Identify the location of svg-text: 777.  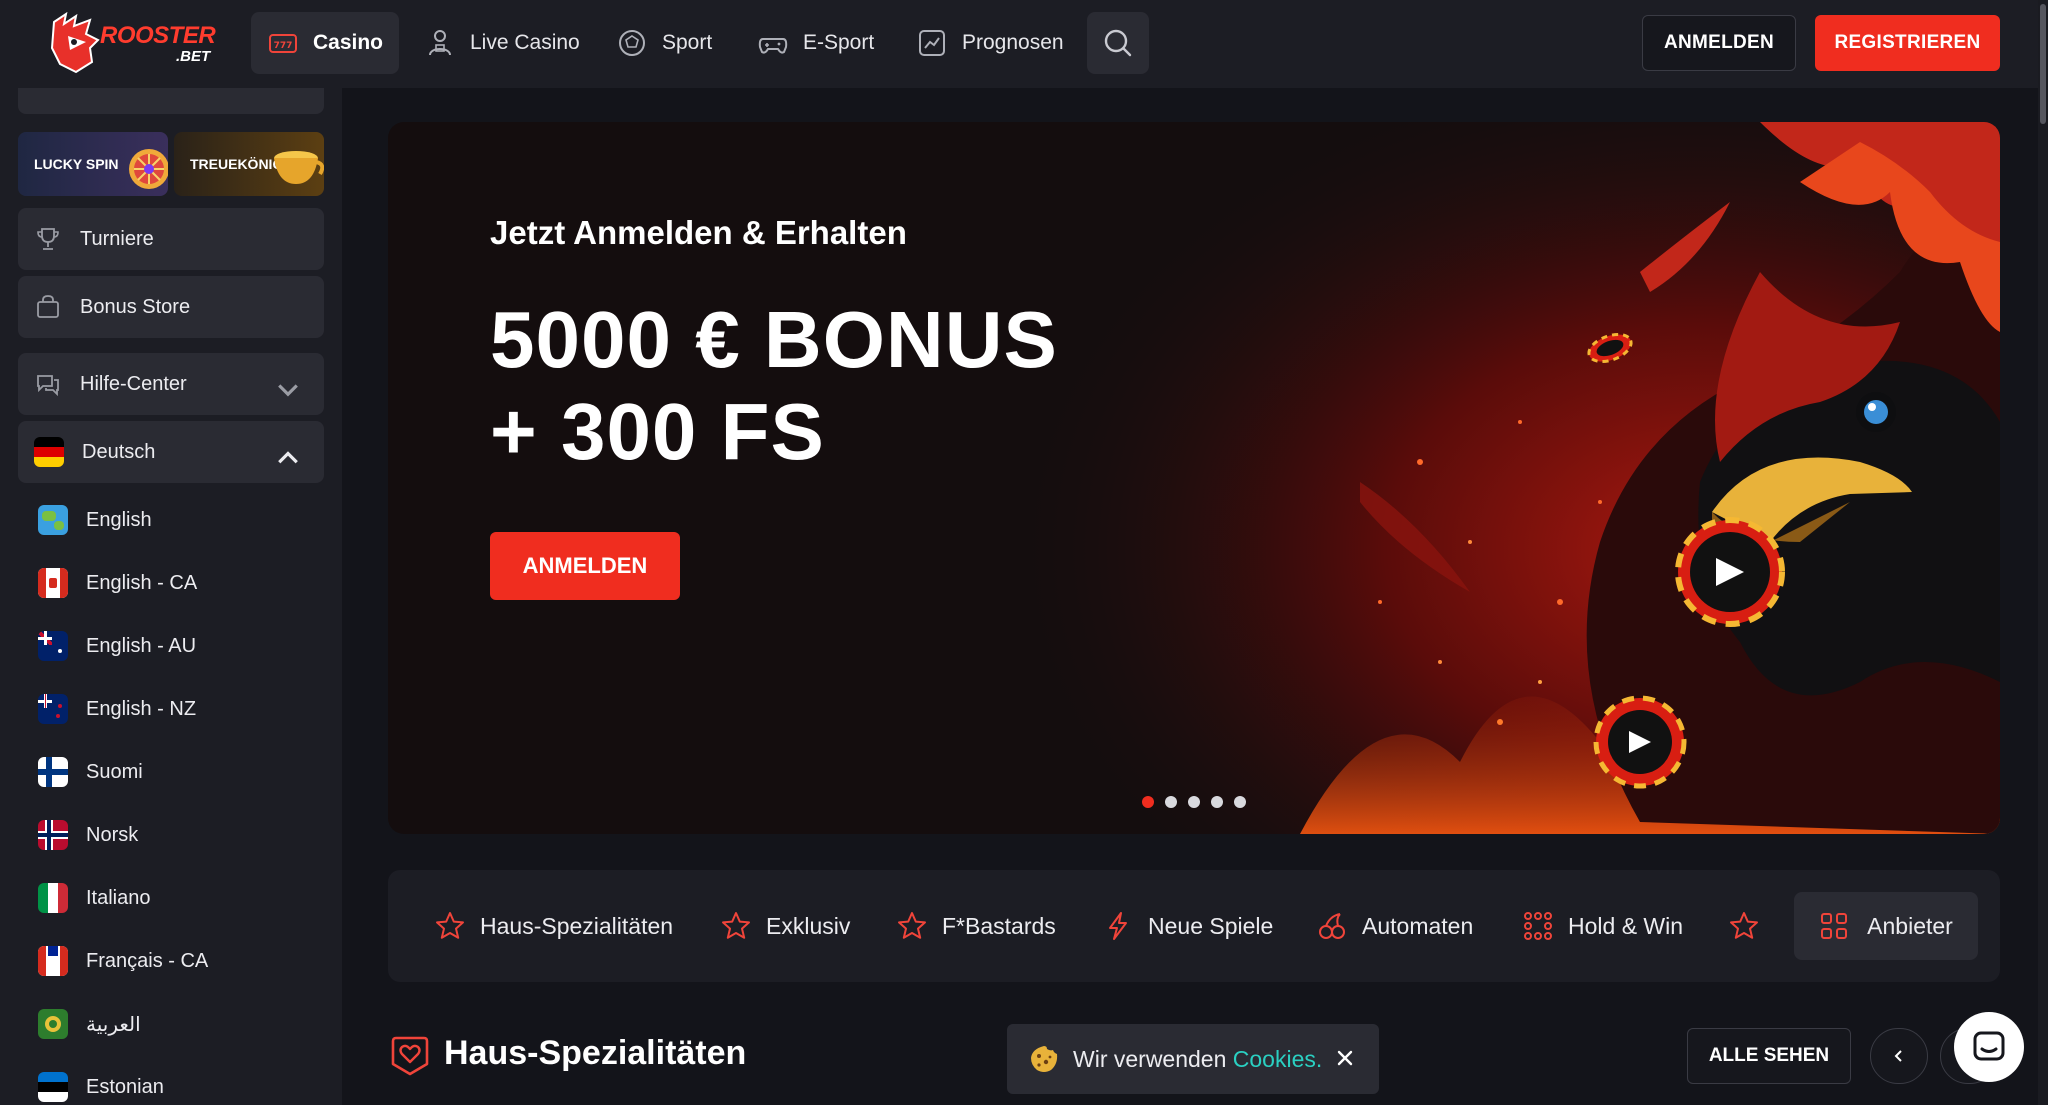
(283, 46).